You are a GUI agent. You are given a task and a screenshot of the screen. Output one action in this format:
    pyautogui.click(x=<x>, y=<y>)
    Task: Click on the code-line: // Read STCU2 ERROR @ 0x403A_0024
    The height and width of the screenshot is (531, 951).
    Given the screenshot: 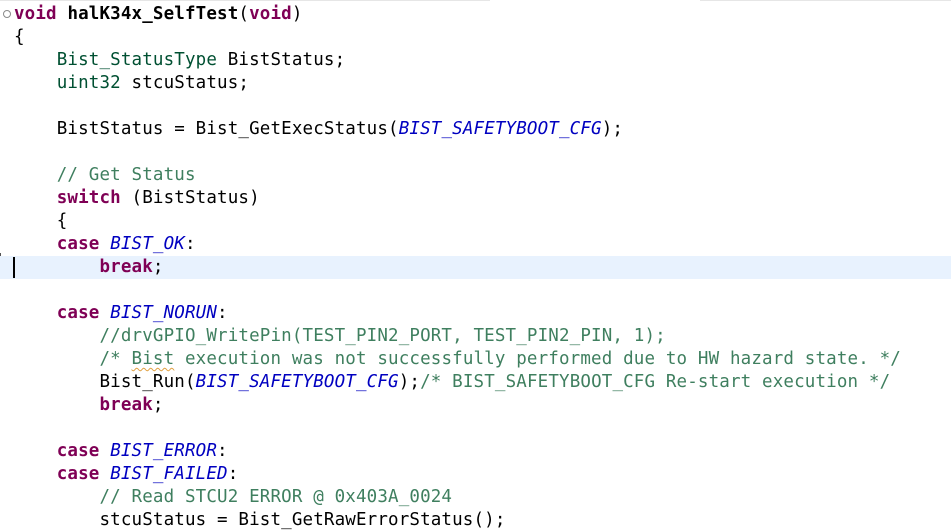 What is the action you would take?
    pyautogui.click(x=475, y=497)
    